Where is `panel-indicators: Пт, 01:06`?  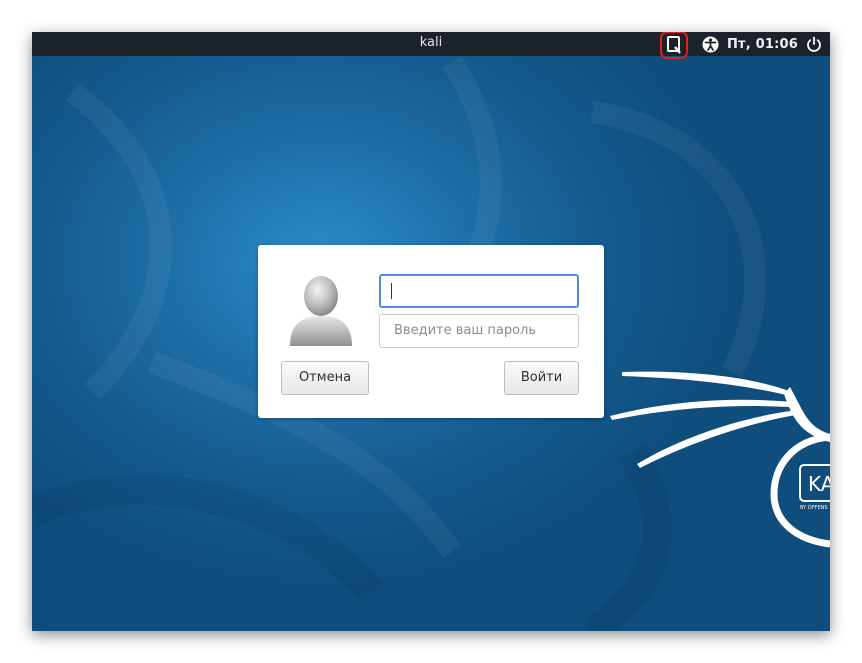
panel-indicators: Пт, 01:06 is located at coordinates (740, 45).